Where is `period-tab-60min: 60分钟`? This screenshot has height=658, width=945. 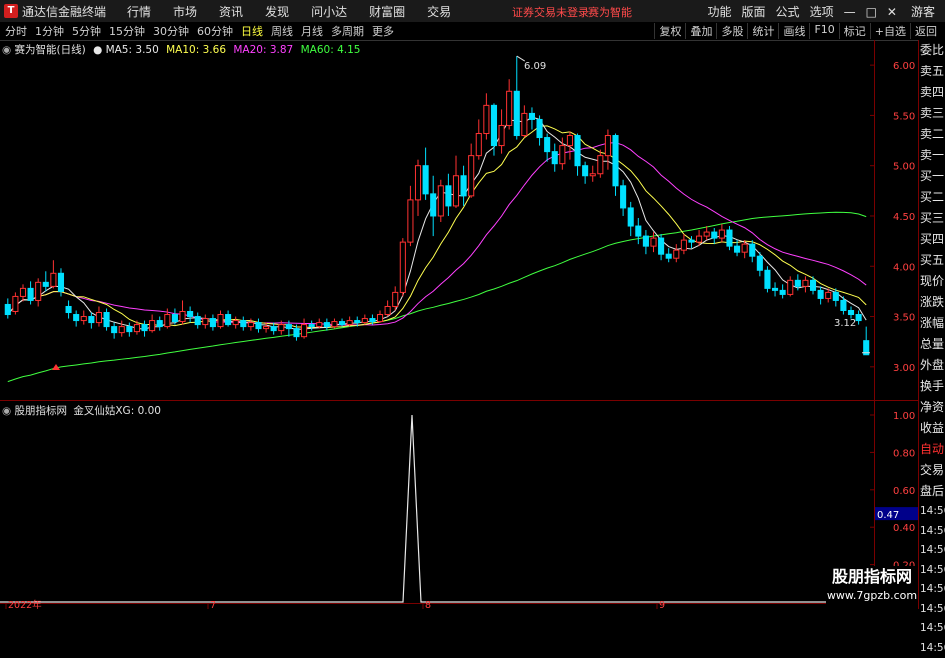 period-tab-60min: 60分钟 is located at coordinates (215, 31).